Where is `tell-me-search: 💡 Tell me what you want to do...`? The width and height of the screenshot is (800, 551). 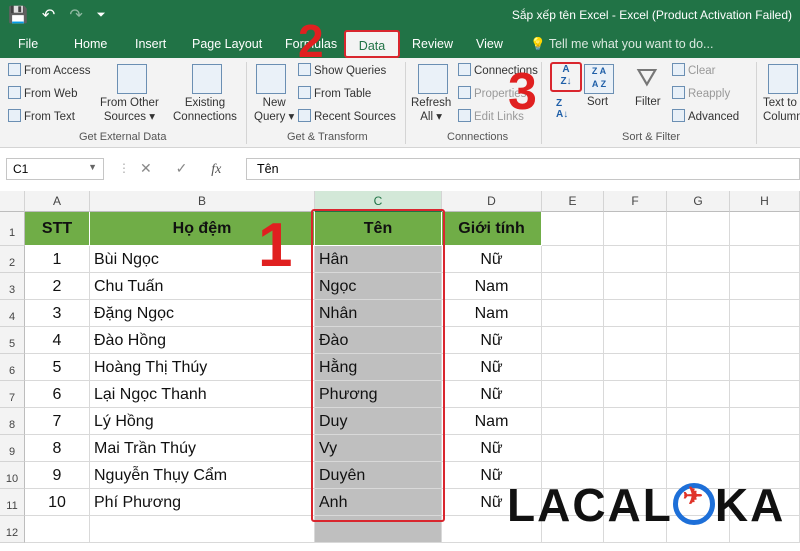 tell-me-search: 💡 Tell me what you want to do... is located at coordinates (621, 44).